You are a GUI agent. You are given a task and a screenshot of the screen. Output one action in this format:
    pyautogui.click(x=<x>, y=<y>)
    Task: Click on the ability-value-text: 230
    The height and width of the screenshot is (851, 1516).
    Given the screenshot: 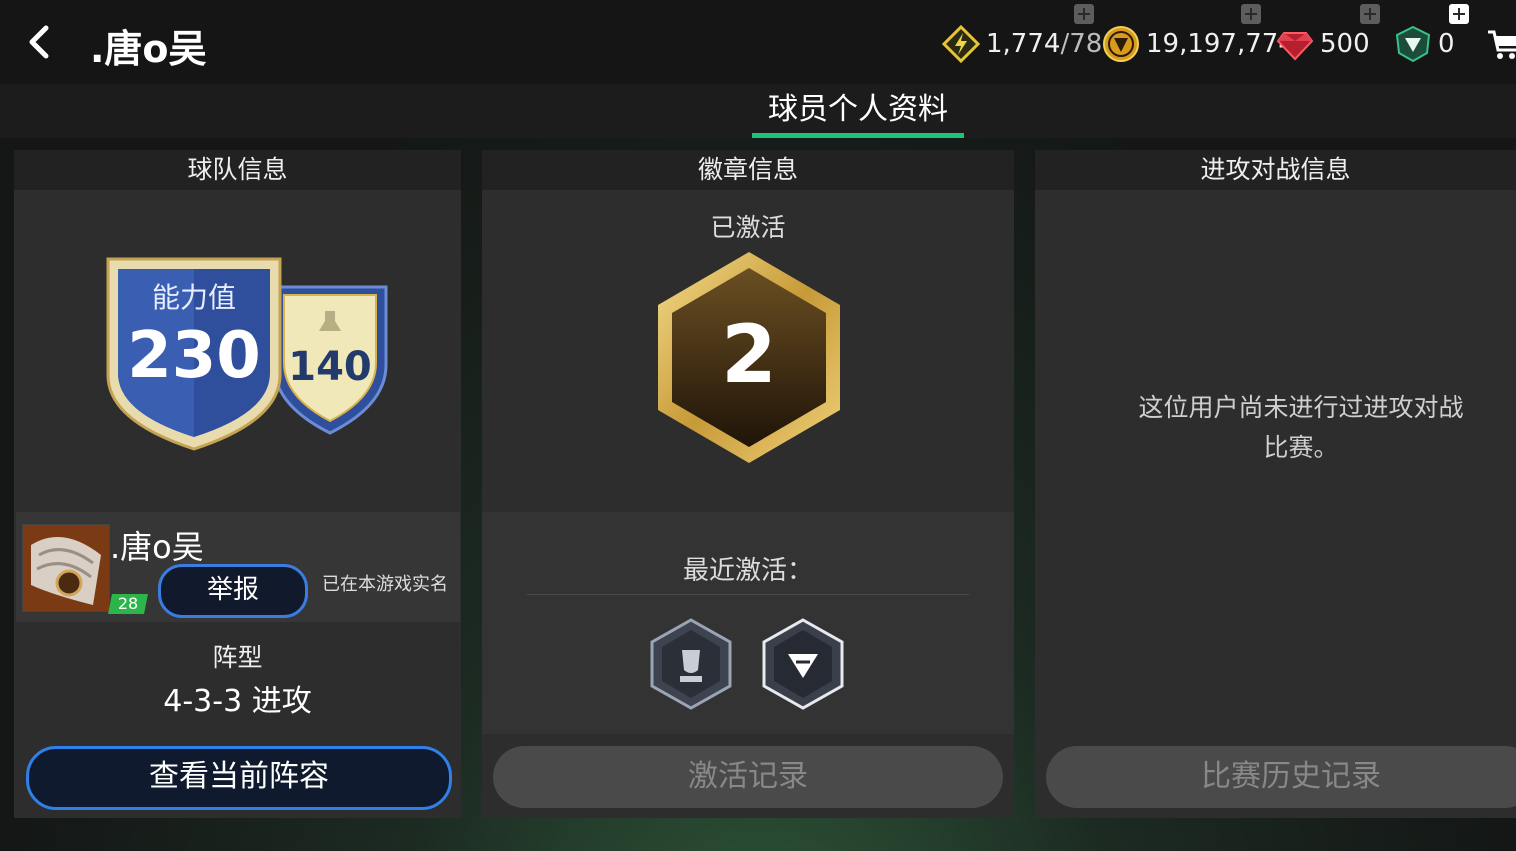 What is the action you would take?
    pyautogui.click(x=194, y=356)
    